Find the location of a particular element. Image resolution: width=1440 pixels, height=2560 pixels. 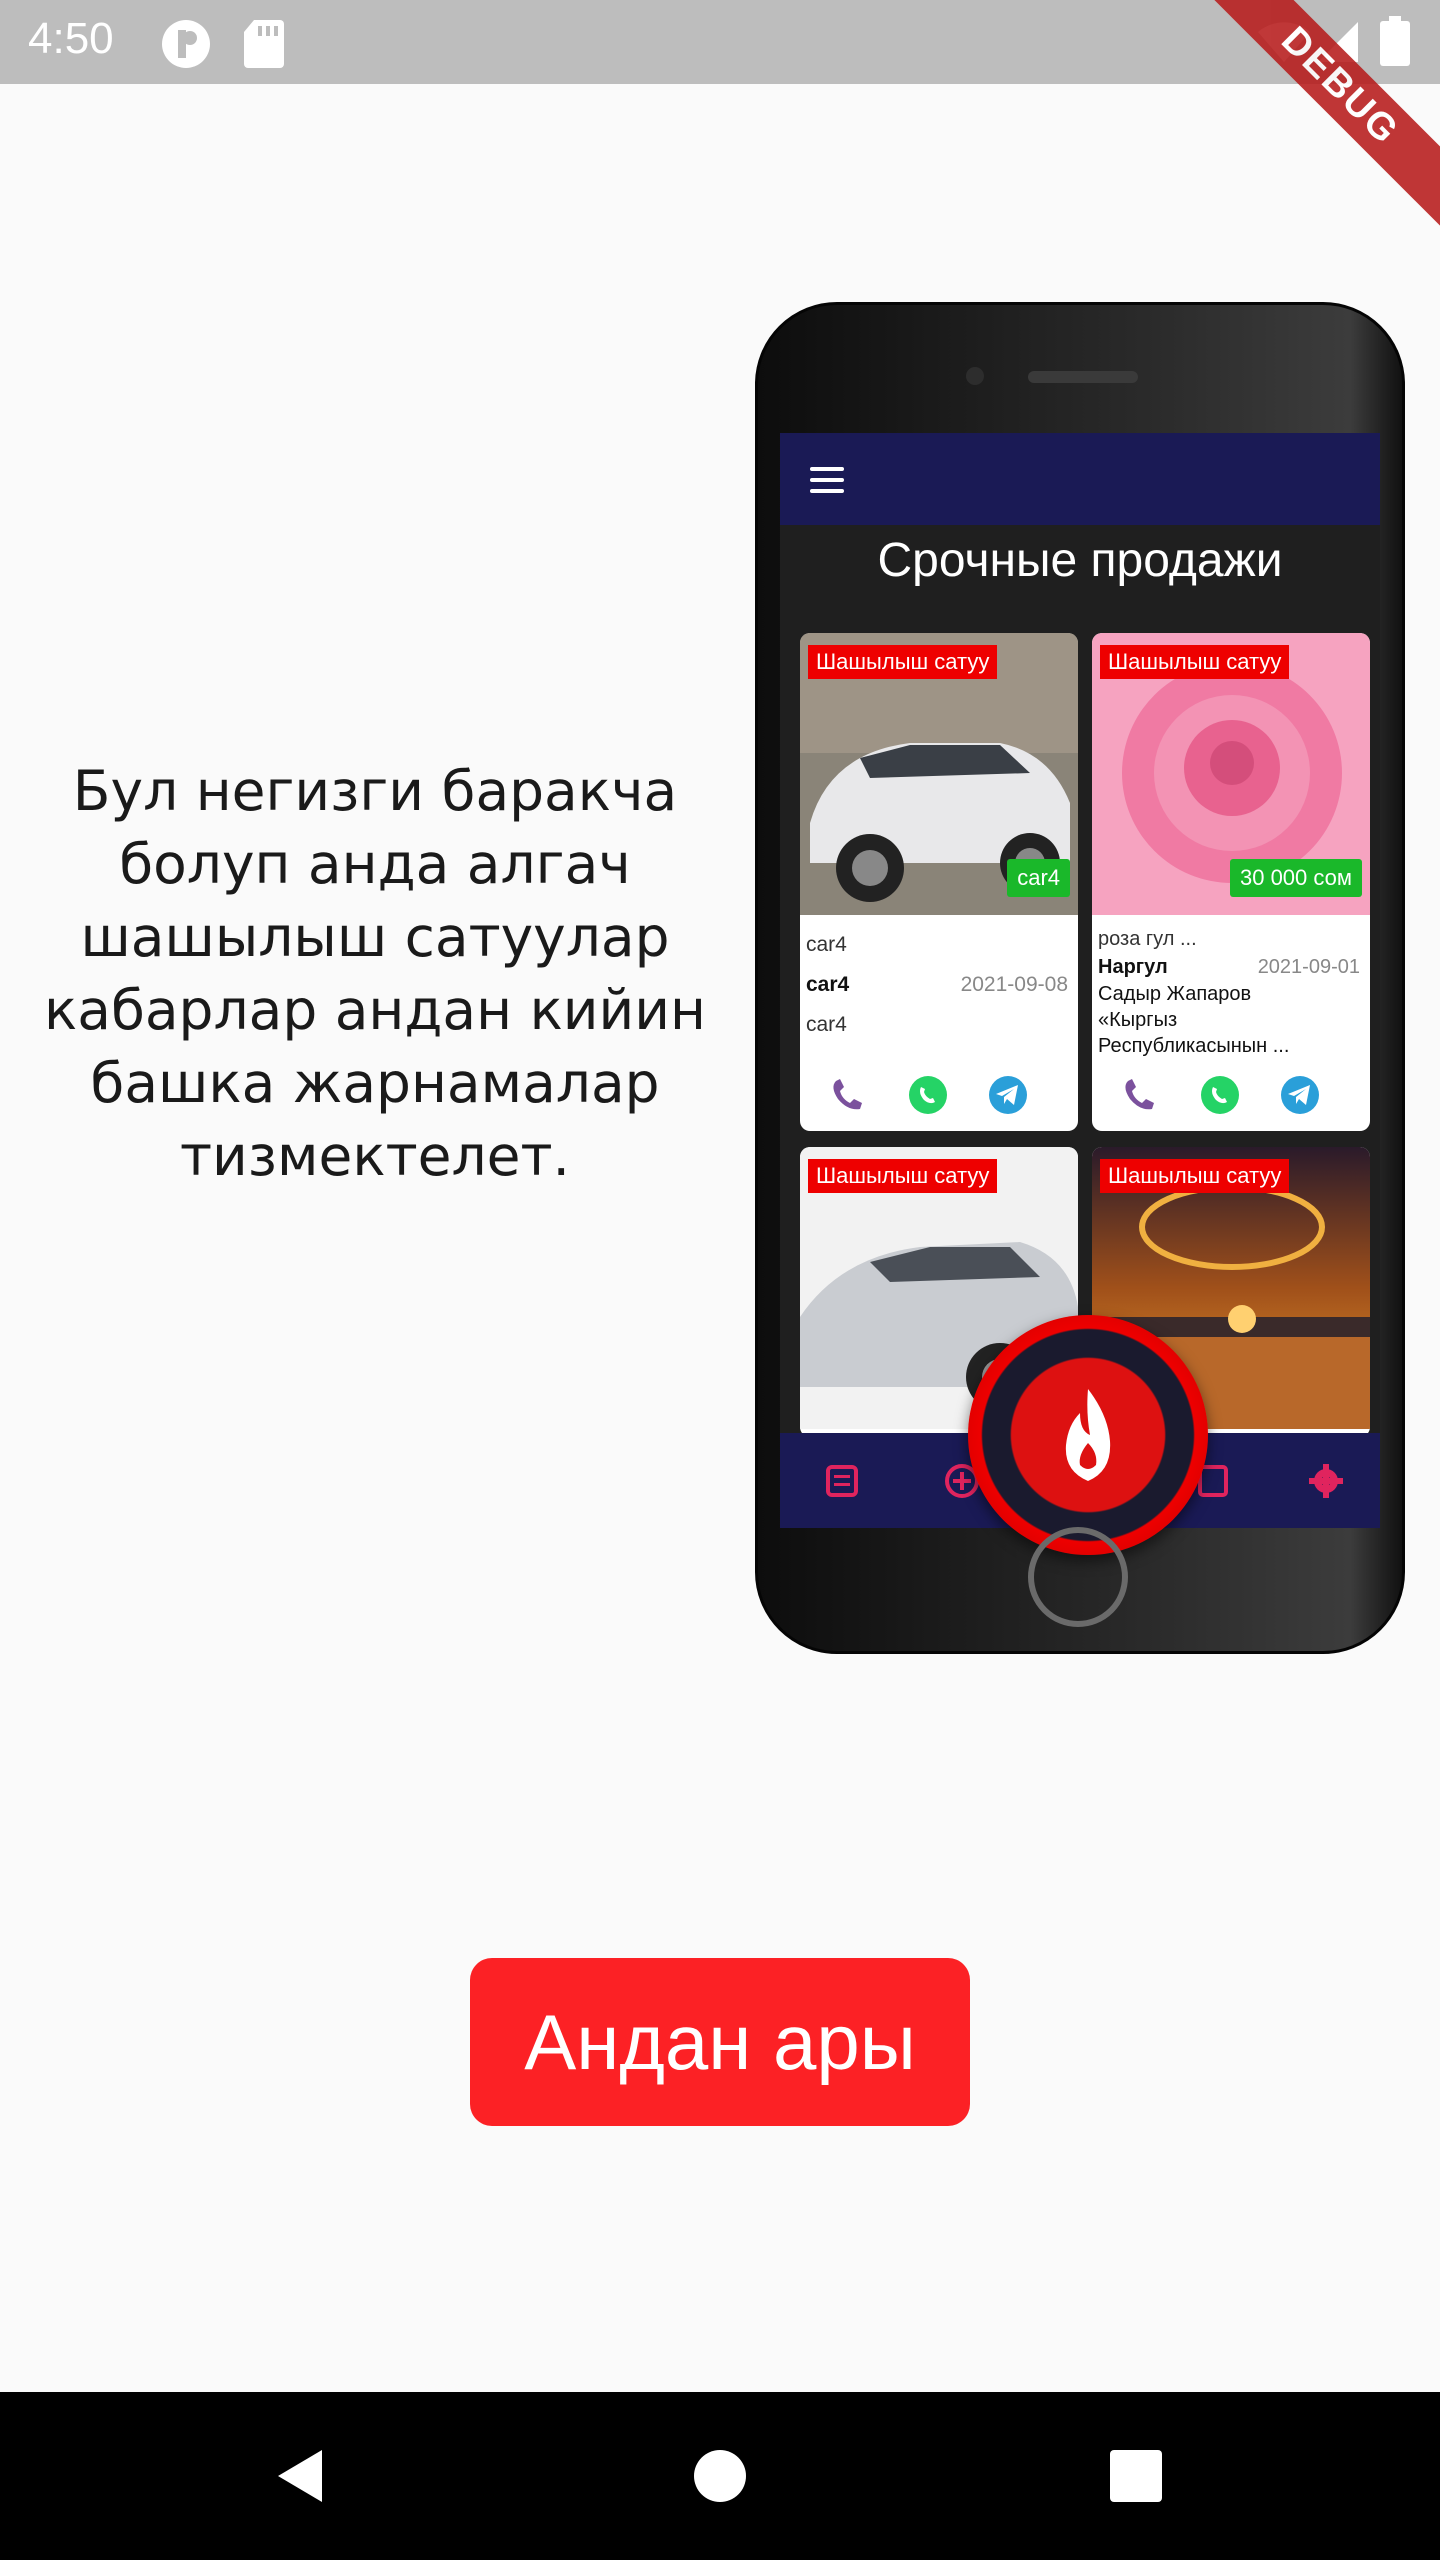

phone-home-button is located at coordinates (1078, 1577).